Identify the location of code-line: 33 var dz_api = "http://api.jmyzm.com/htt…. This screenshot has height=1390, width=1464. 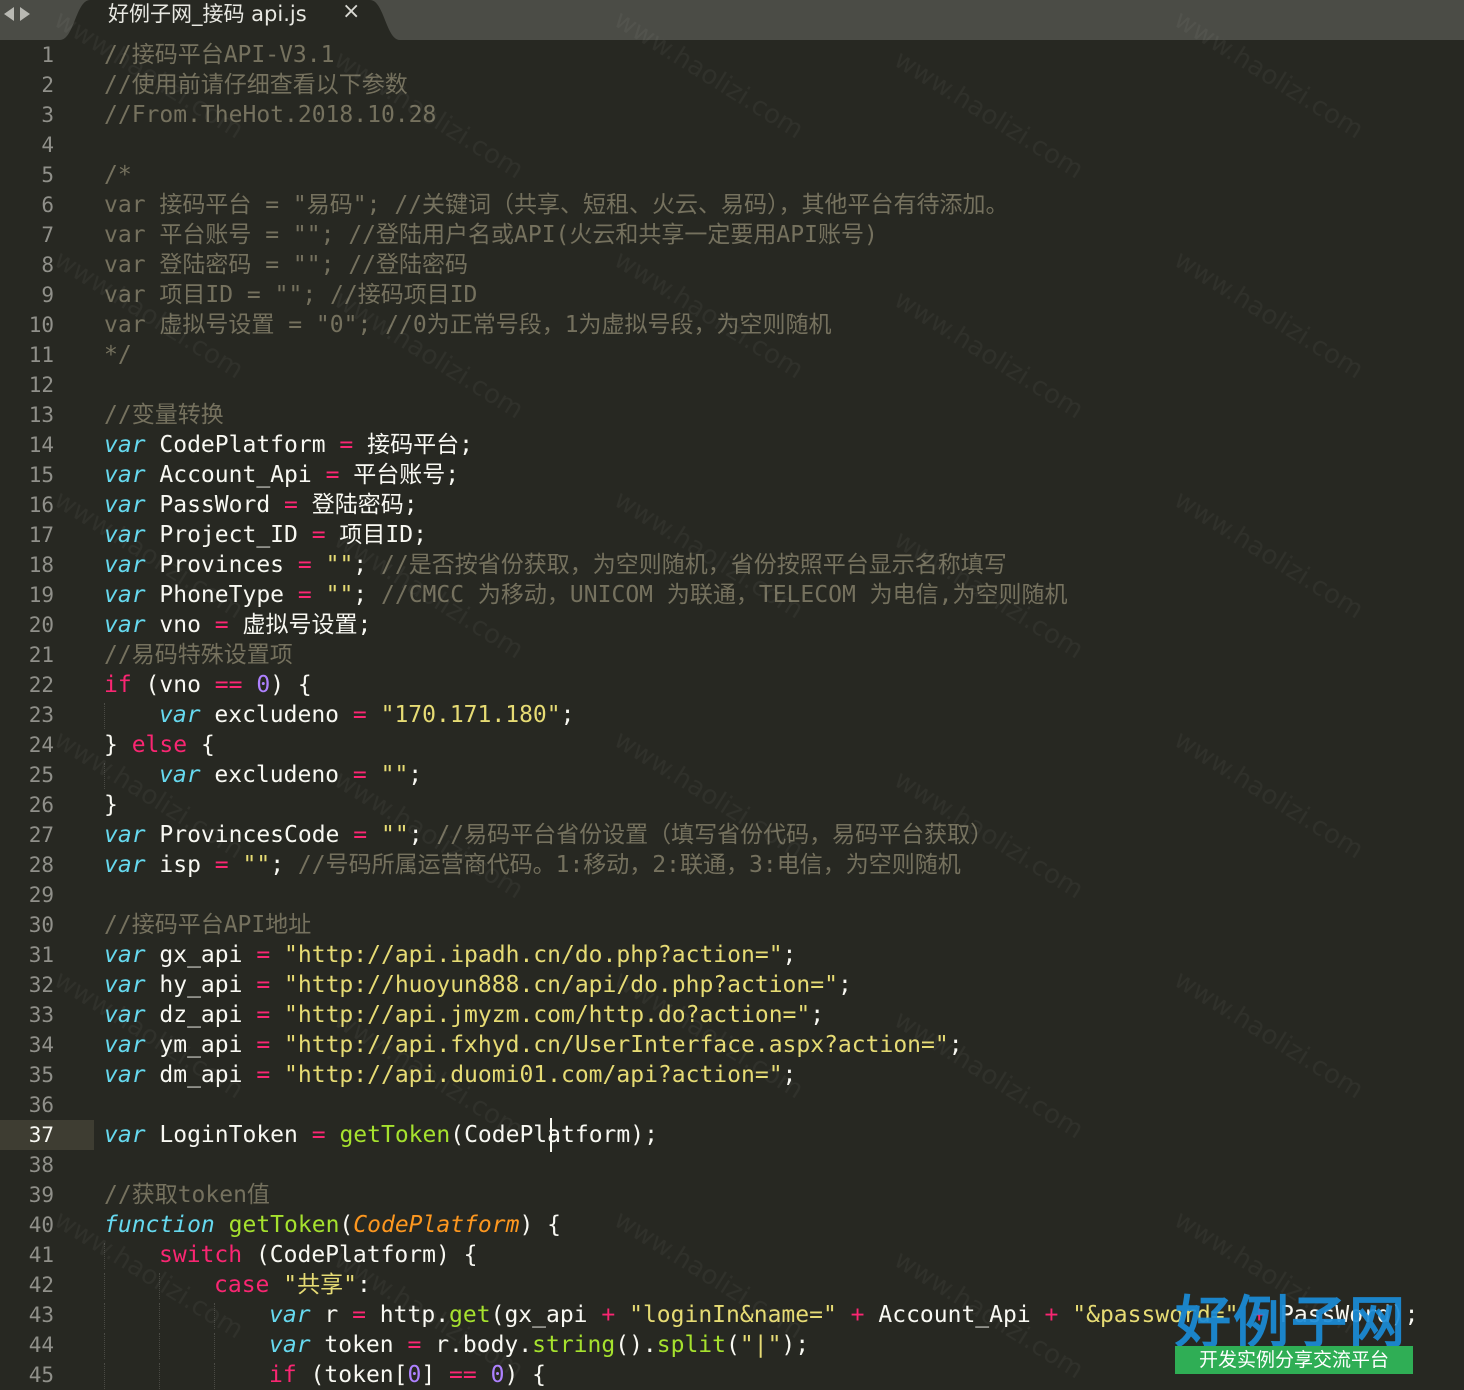
(732, 1015).